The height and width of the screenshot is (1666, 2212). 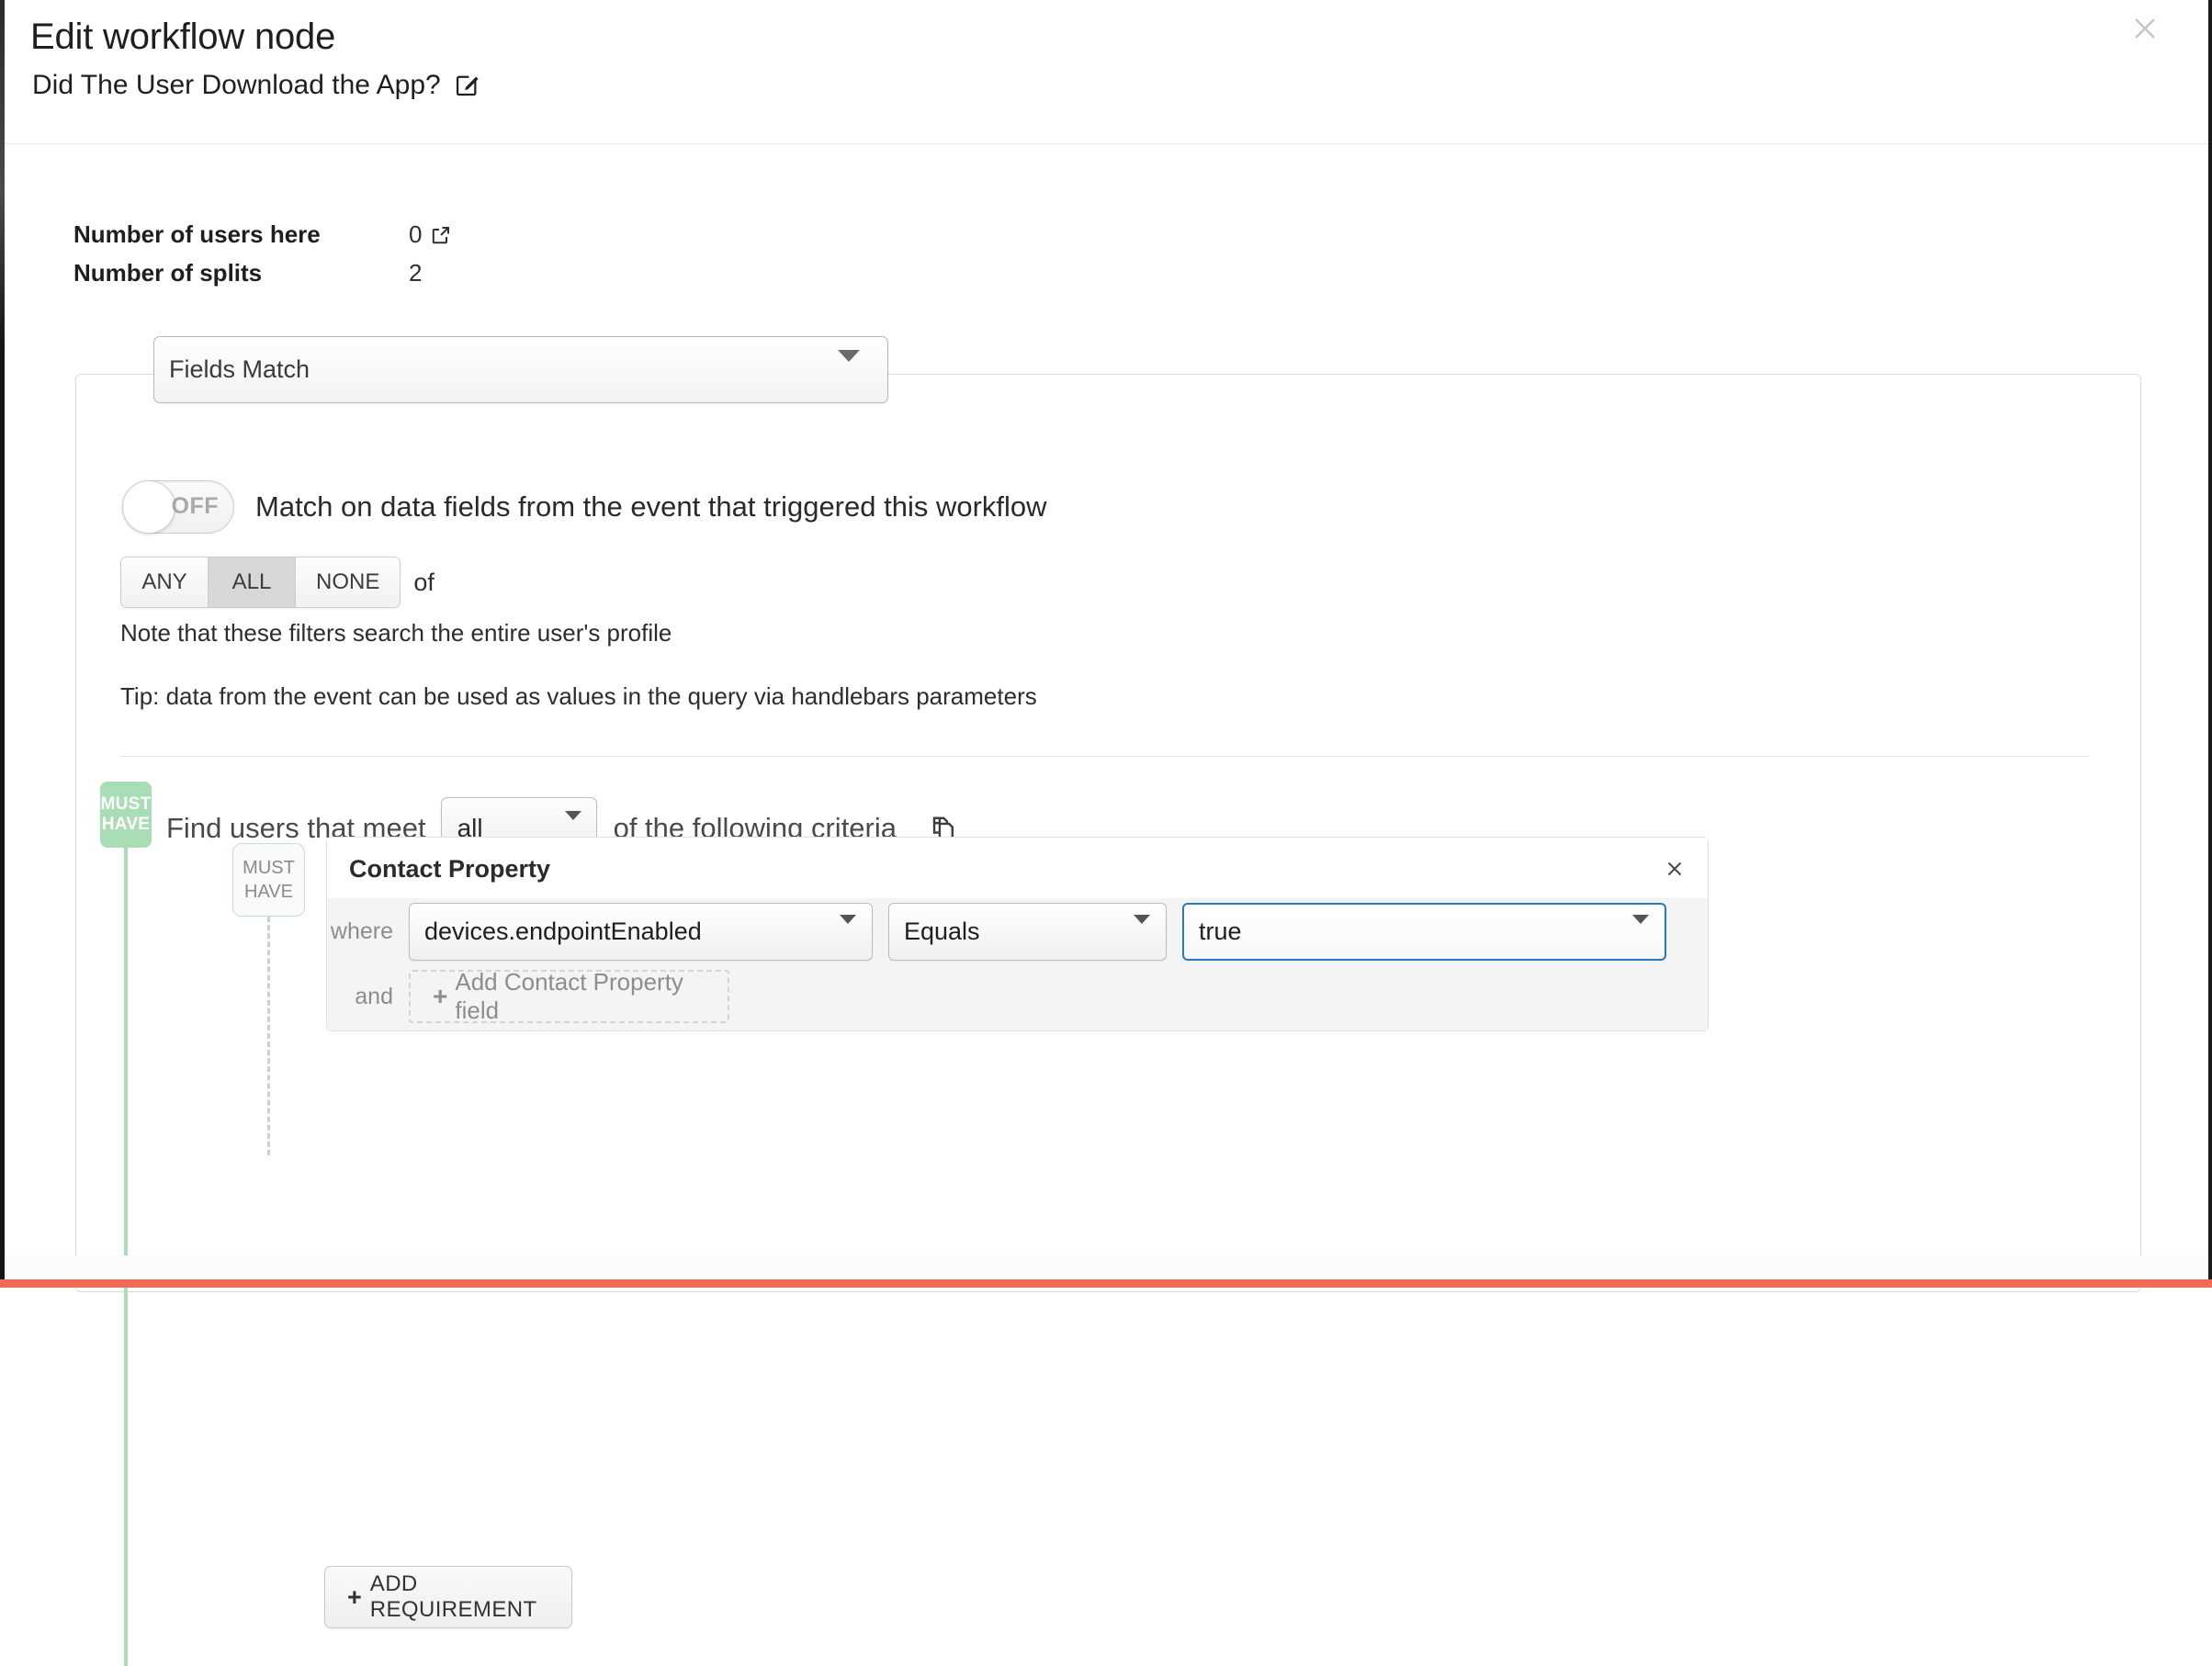 I want to click on pencil-square-icon, so click(x=467, y=85).